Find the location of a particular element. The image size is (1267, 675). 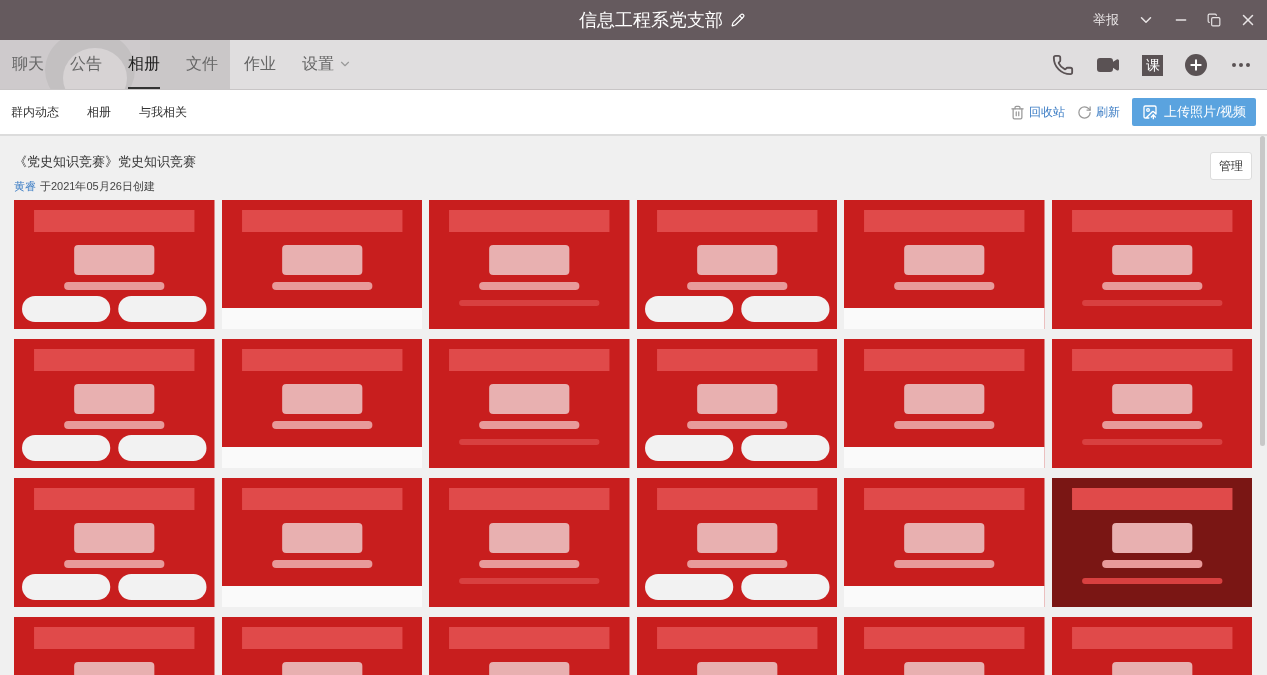

manage-button: 管理 is located at coordinates (1231, 166).